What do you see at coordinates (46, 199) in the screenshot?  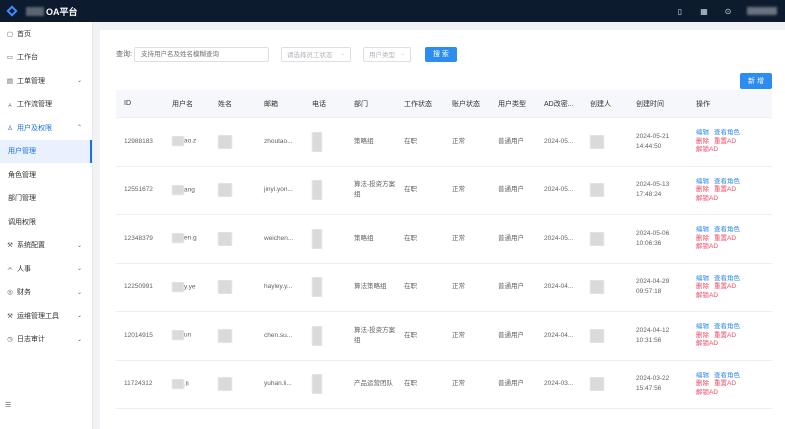 I see `sidebar-subitem-dept-management: 部门管理` at bounding box center [46, 199].